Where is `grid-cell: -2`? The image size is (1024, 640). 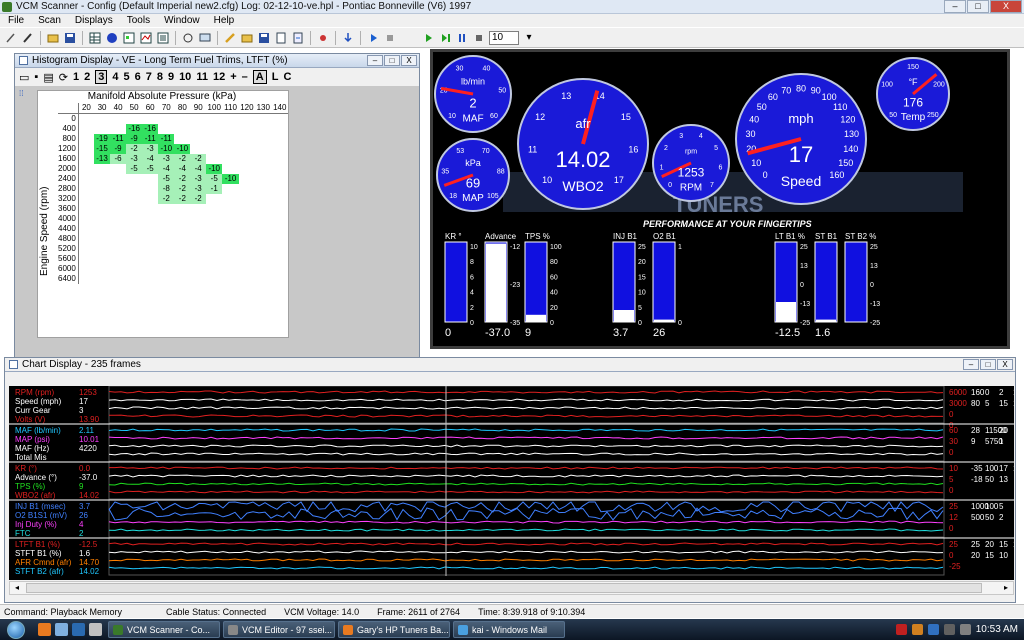
grid-cell: -2 is located at coordinates (198, 159).